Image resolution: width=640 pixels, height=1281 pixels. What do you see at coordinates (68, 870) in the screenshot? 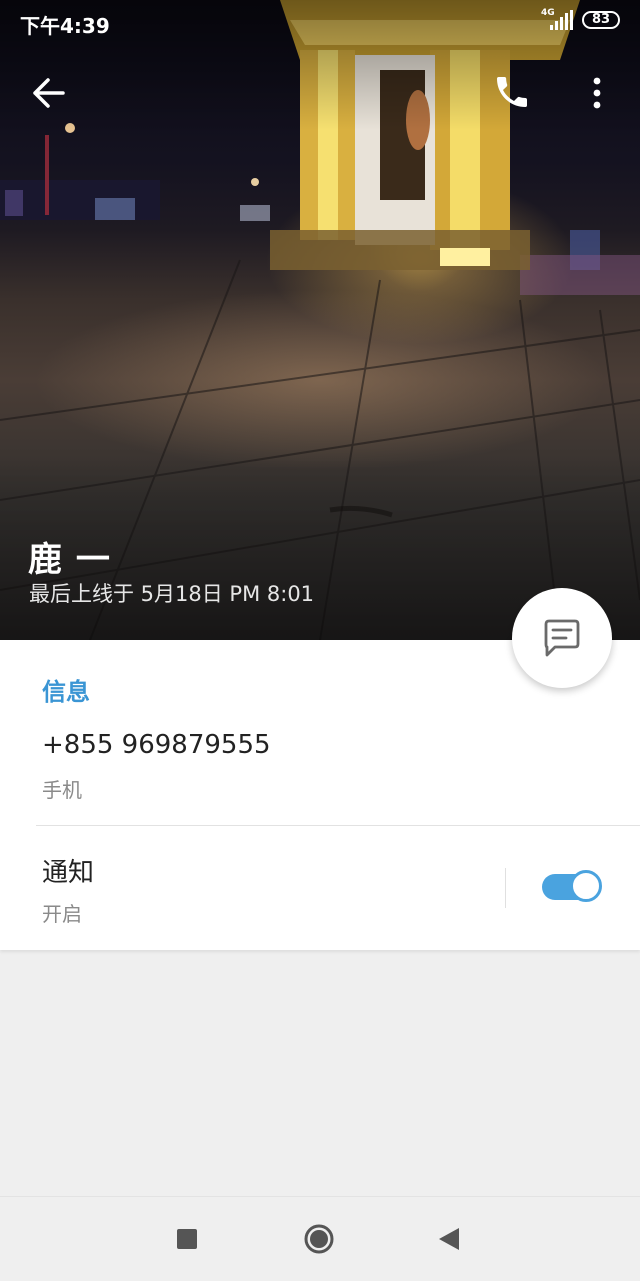
I see `notifications-label: 通知` at bounding box center [68, 870].